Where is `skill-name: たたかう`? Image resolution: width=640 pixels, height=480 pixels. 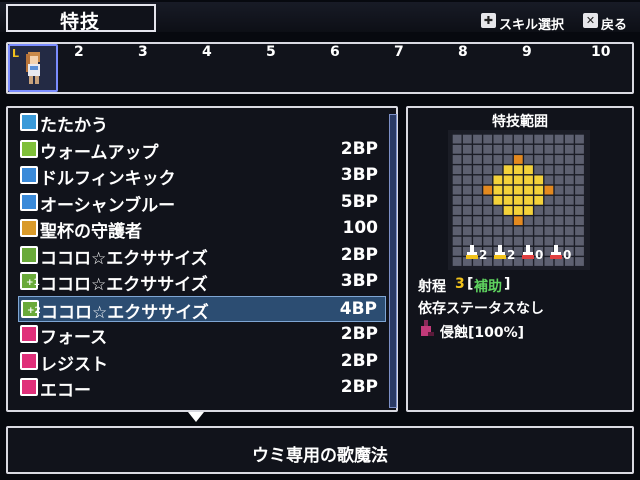
skill-name: たたかう is located at coordinates (74, 126).